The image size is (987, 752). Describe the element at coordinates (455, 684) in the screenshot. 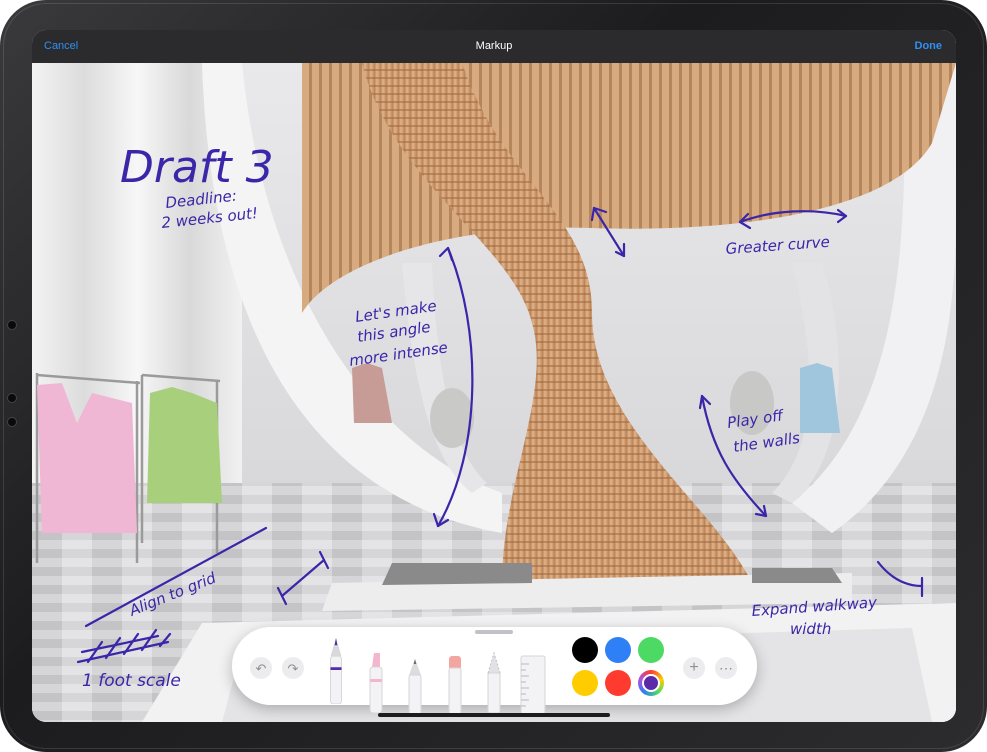

I see `eraser-tool` at that location.